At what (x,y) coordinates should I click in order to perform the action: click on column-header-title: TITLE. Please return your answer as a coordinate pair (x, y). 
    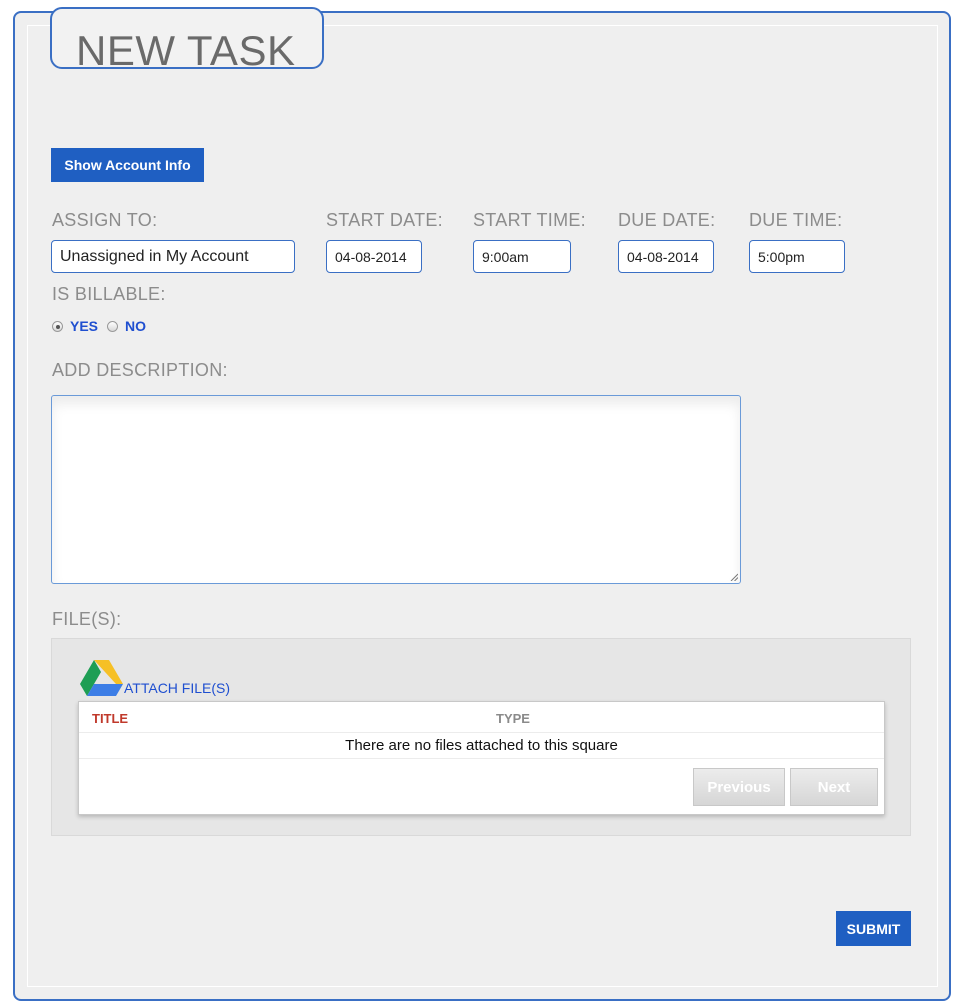
    Looking at the image, I should click on (110, 718).